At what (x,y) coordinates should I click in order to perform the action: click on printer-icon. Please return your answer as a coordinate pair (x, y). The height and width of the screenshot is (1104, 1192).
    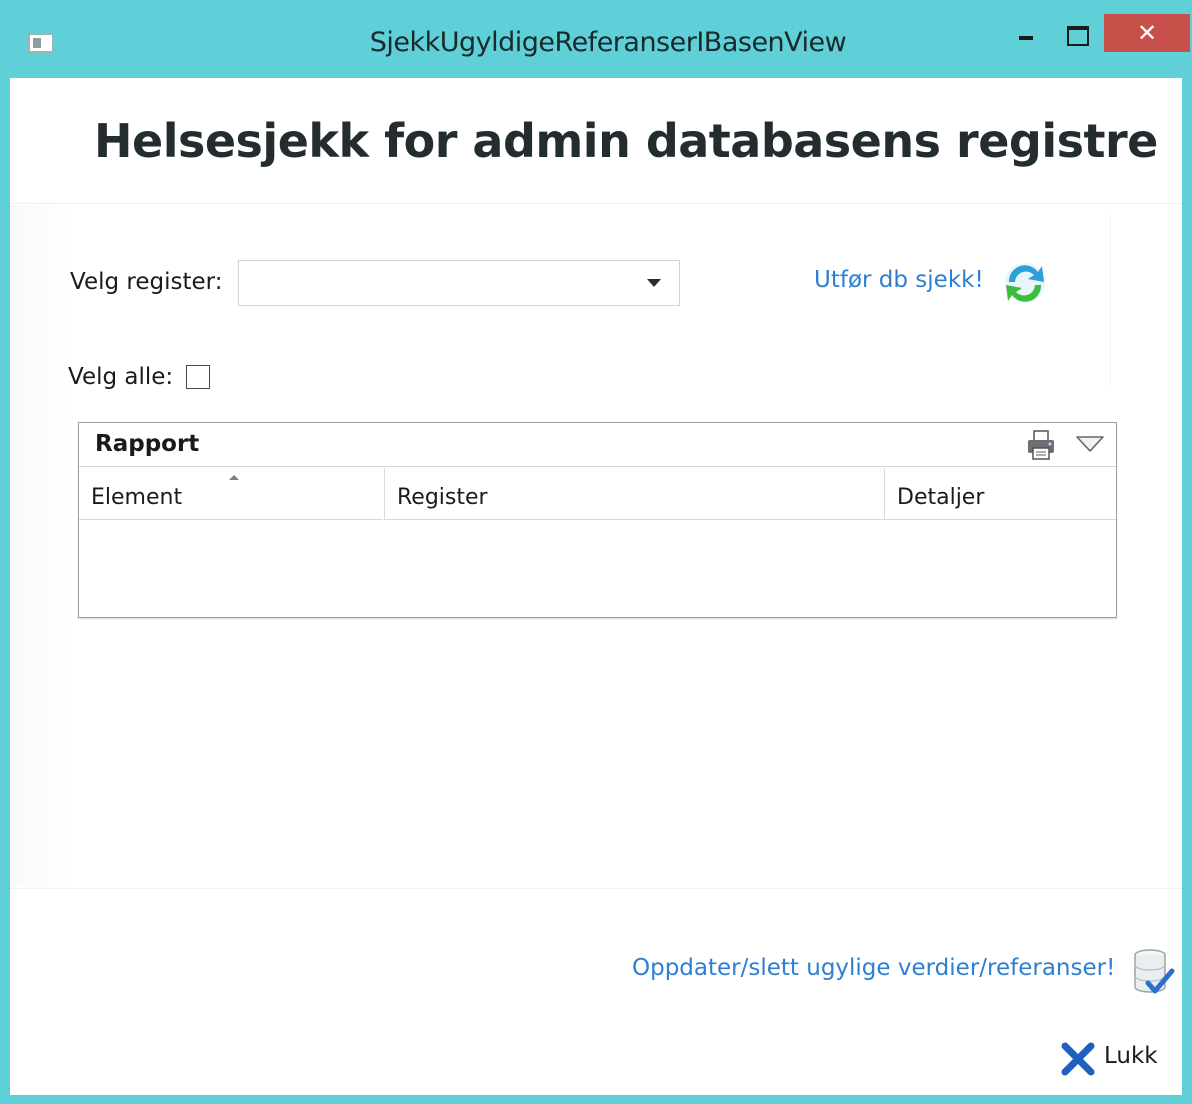
    Looking at the image, I should click on (1041, 445).